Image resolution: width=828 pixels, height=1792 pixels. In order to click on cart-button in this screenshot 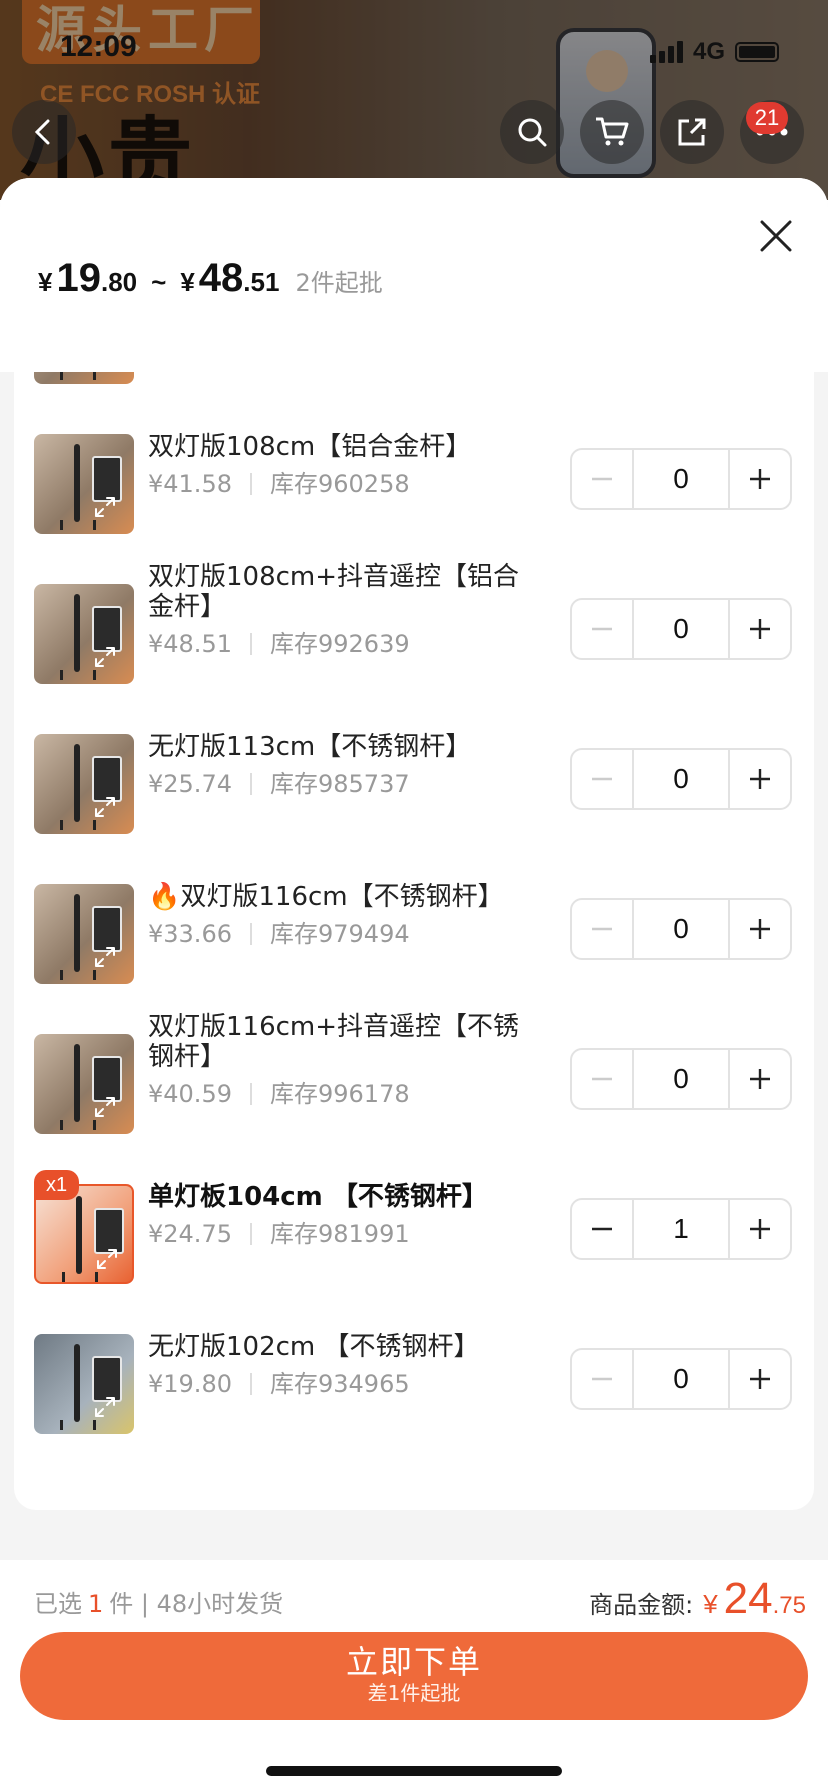, I will do `click(612, 132)`.